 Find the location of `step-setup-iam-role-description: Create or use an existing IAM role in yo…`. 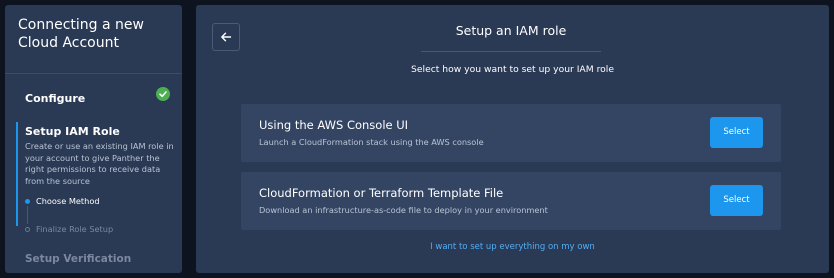

step-setup-iam-role-description: Create or use an existing IAM role in yo… is located at coordinates (99, 163).